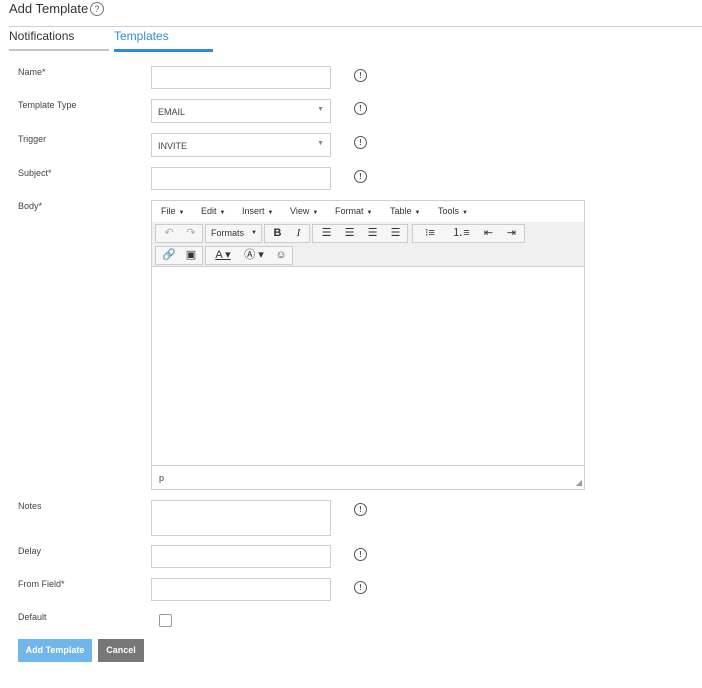 The width and height of the screenshot is (702, 688). What do you see at coordinates (169, 255) in the screenshot?
I see `link-icon: 🔗` at bounding box center [169, 255].